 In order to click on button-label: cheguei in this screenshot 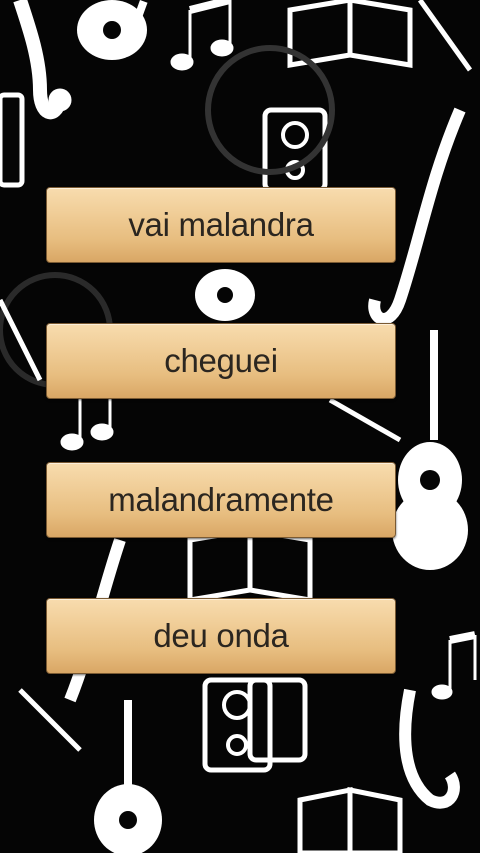, I will do `click(221, 360)`.